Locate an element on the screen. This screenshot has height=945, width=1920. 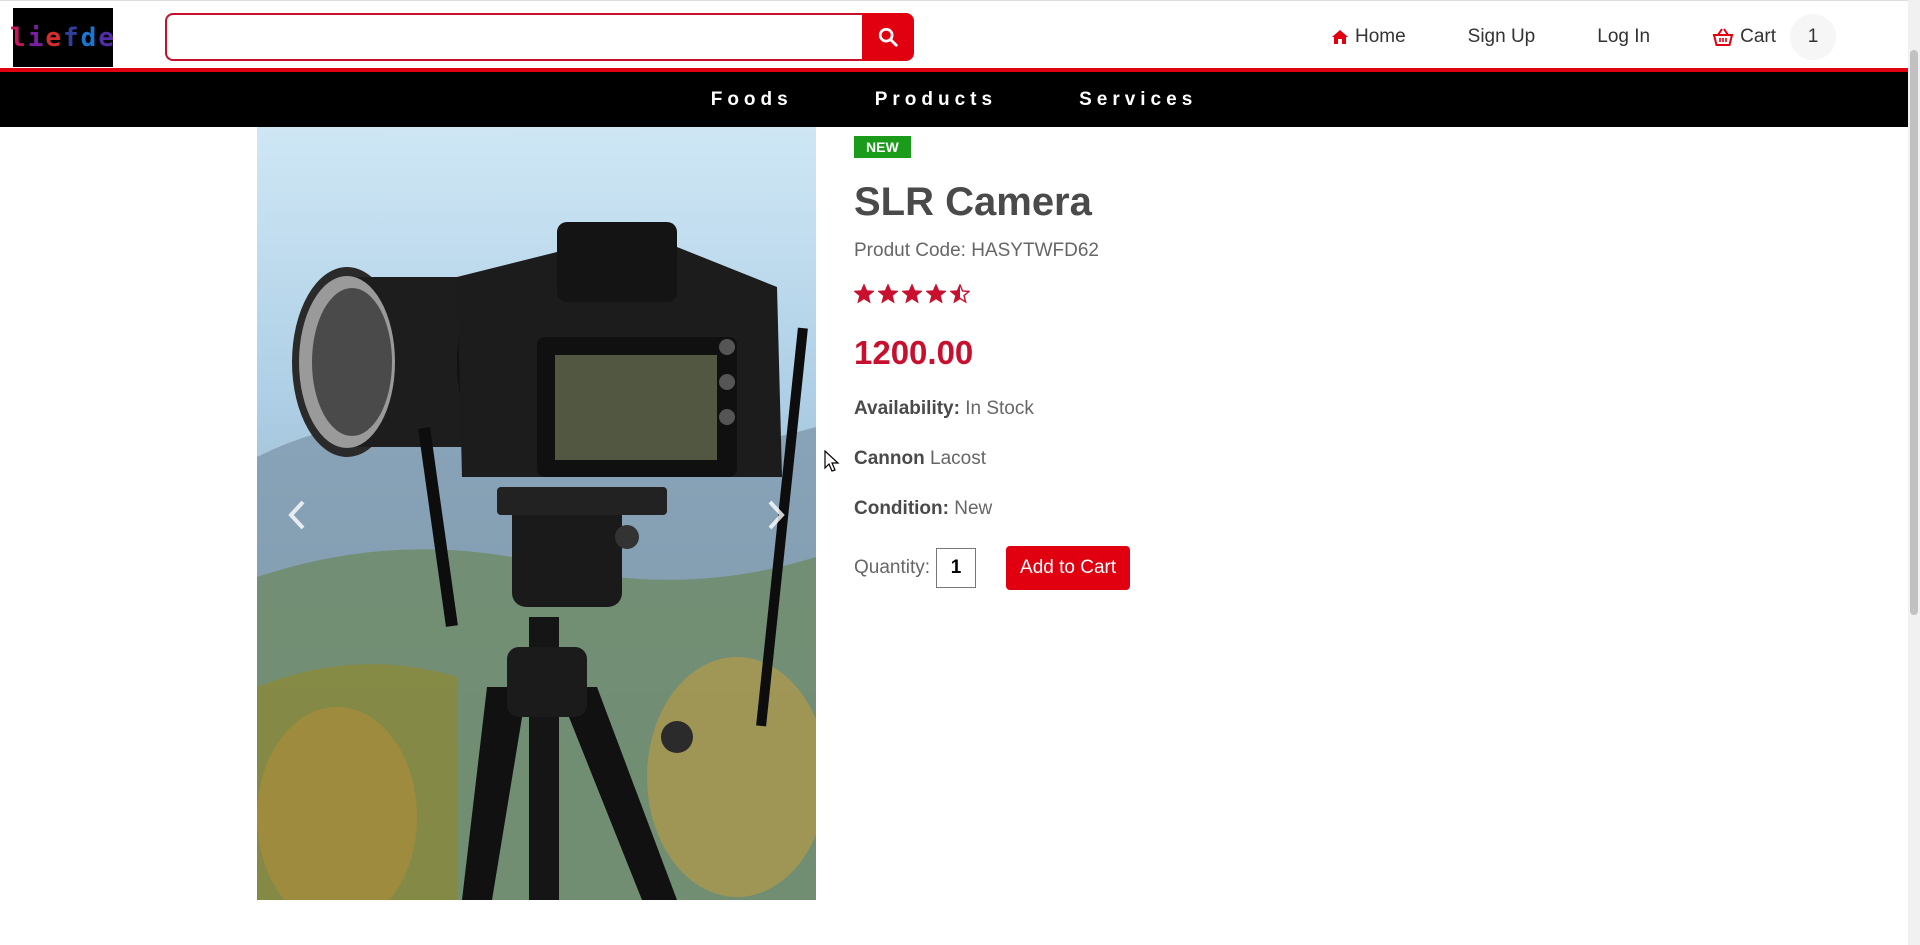
product-price: 1200.00 is located at coordinates (914, 352).